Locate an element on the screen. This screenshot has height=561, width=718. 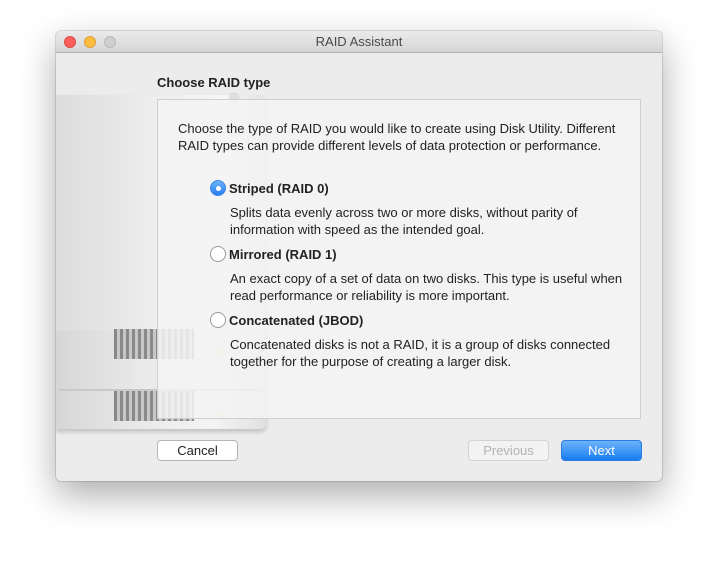
striped-radio-row: Striped (RAID 0) is located at coordinates (420, 188).